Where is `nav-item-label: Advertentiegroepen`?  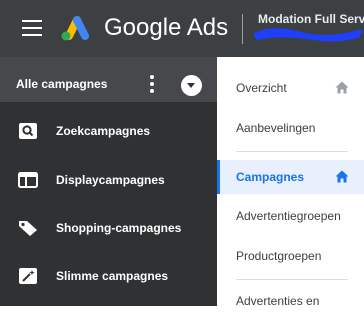
nav-item-label: Advertentiegroepen is located at coordinates (288, 216).